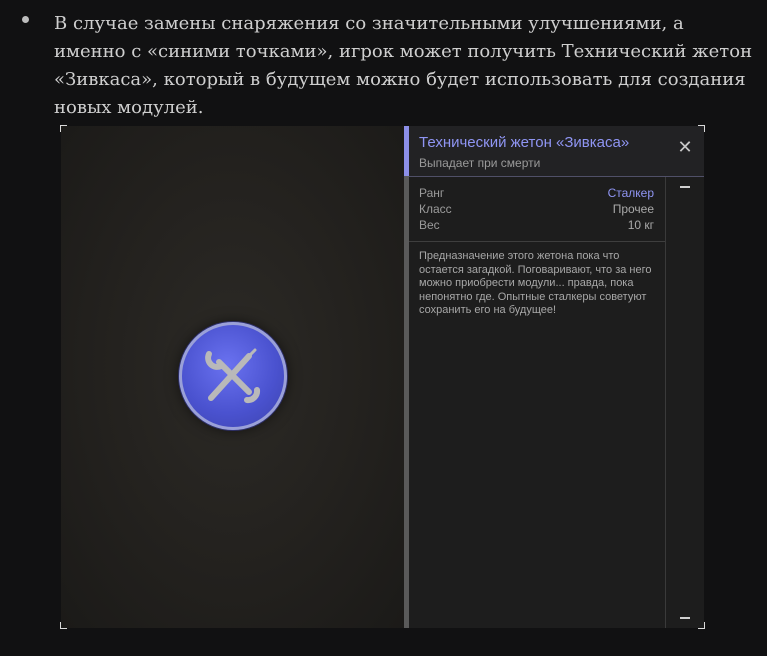 This screenshot has width=767, height=656. What do you see at coordinates (429, 225) in the screenshot?
I see `stat-label: Вес` at bounding box center [429, 225].